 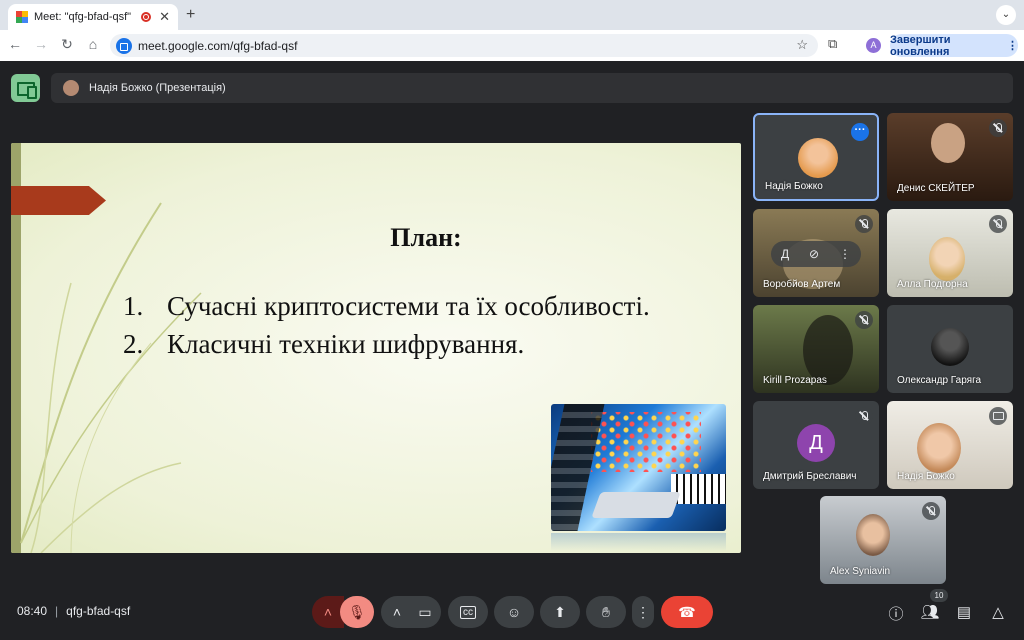 I want to click on participant-count-badge: 10, so click(x=939, y=595).